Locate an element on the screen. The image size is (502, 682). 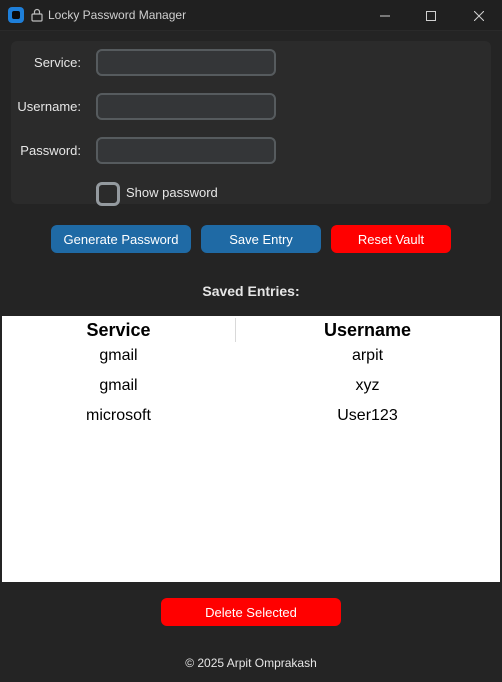
username-input is located at coordinates (186, 106).